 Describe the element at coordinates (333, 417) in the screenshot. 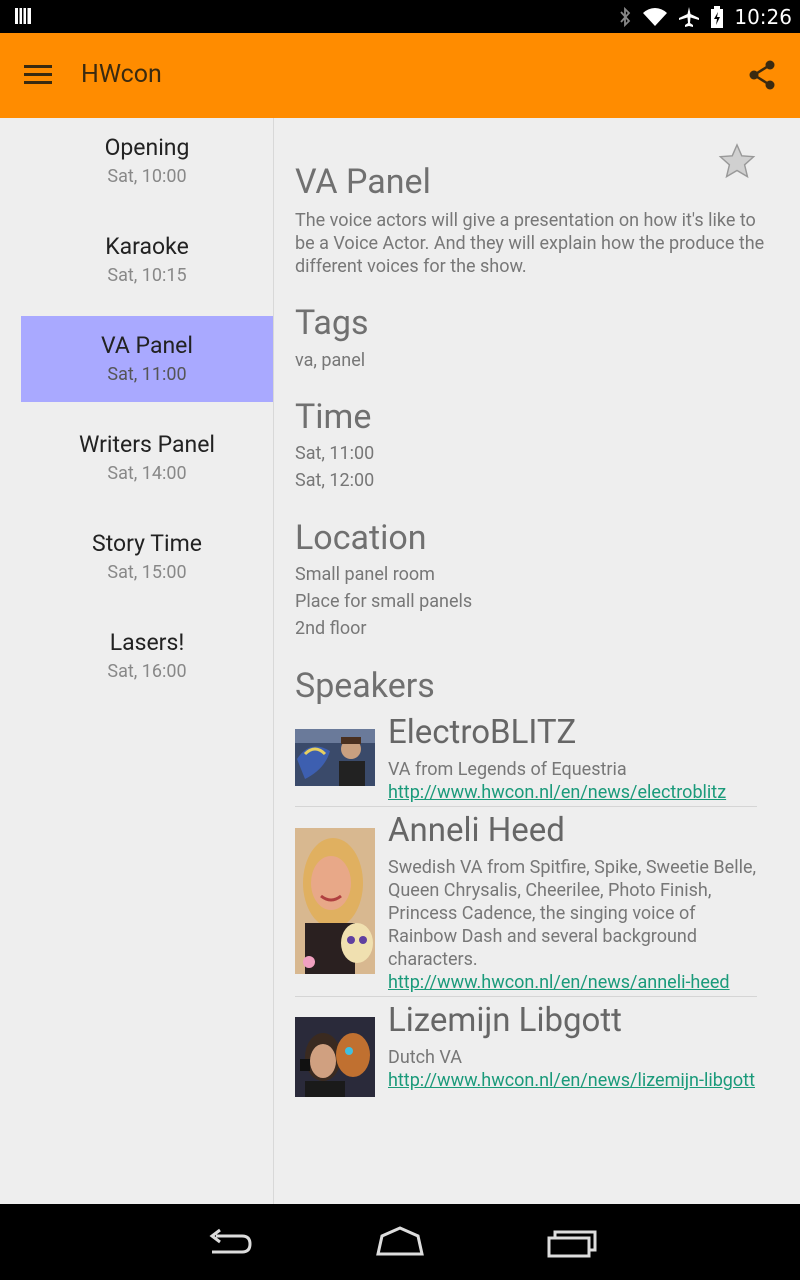

I see `time-heading: Time` at that location.